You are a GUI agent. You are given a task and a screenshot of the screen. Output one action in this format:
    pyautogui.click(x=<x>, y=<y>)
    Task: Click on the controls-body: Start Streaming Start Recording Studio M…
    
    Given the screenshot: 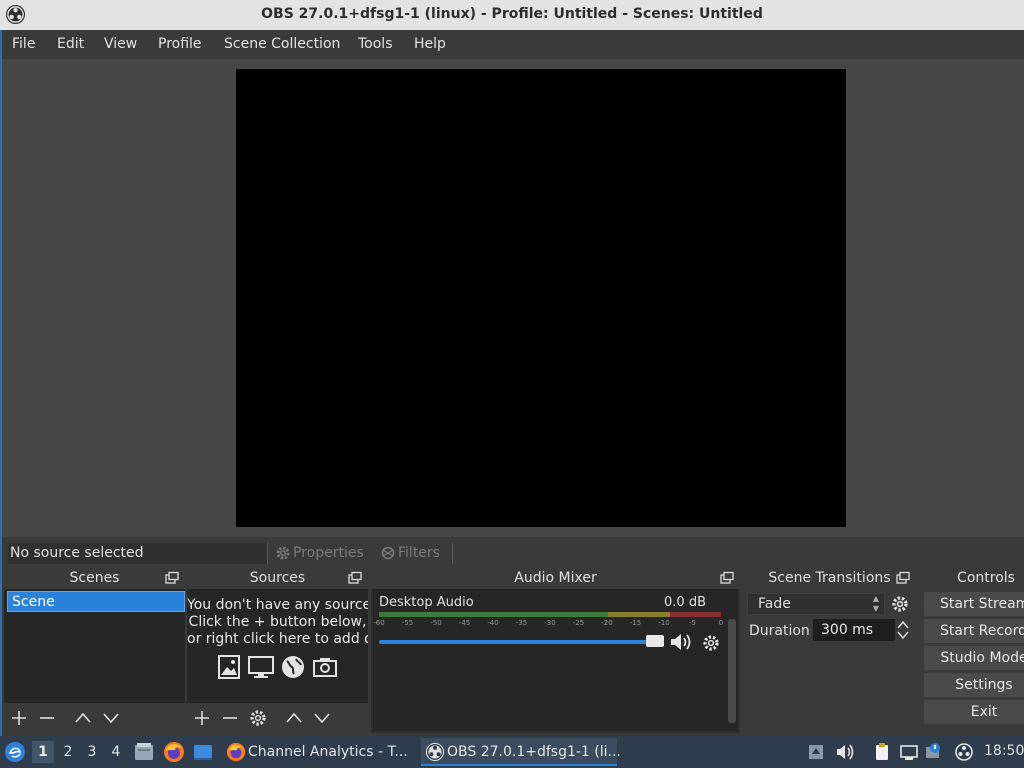 What is the action you would take?
    pyautogui.click(x=972, y=661)
    